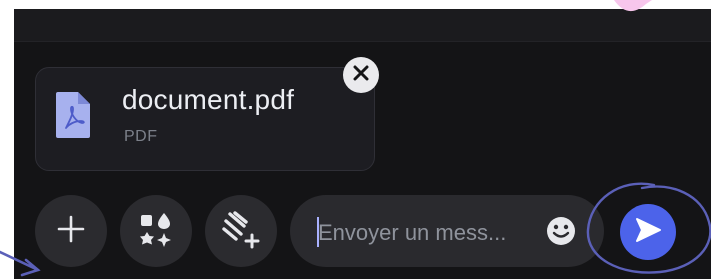 The height and width of the screenshot is (279, 711). Describe the element at coordinates (141, 136) in the screenshot. I see `attachment-file-type: PDF` at that location.